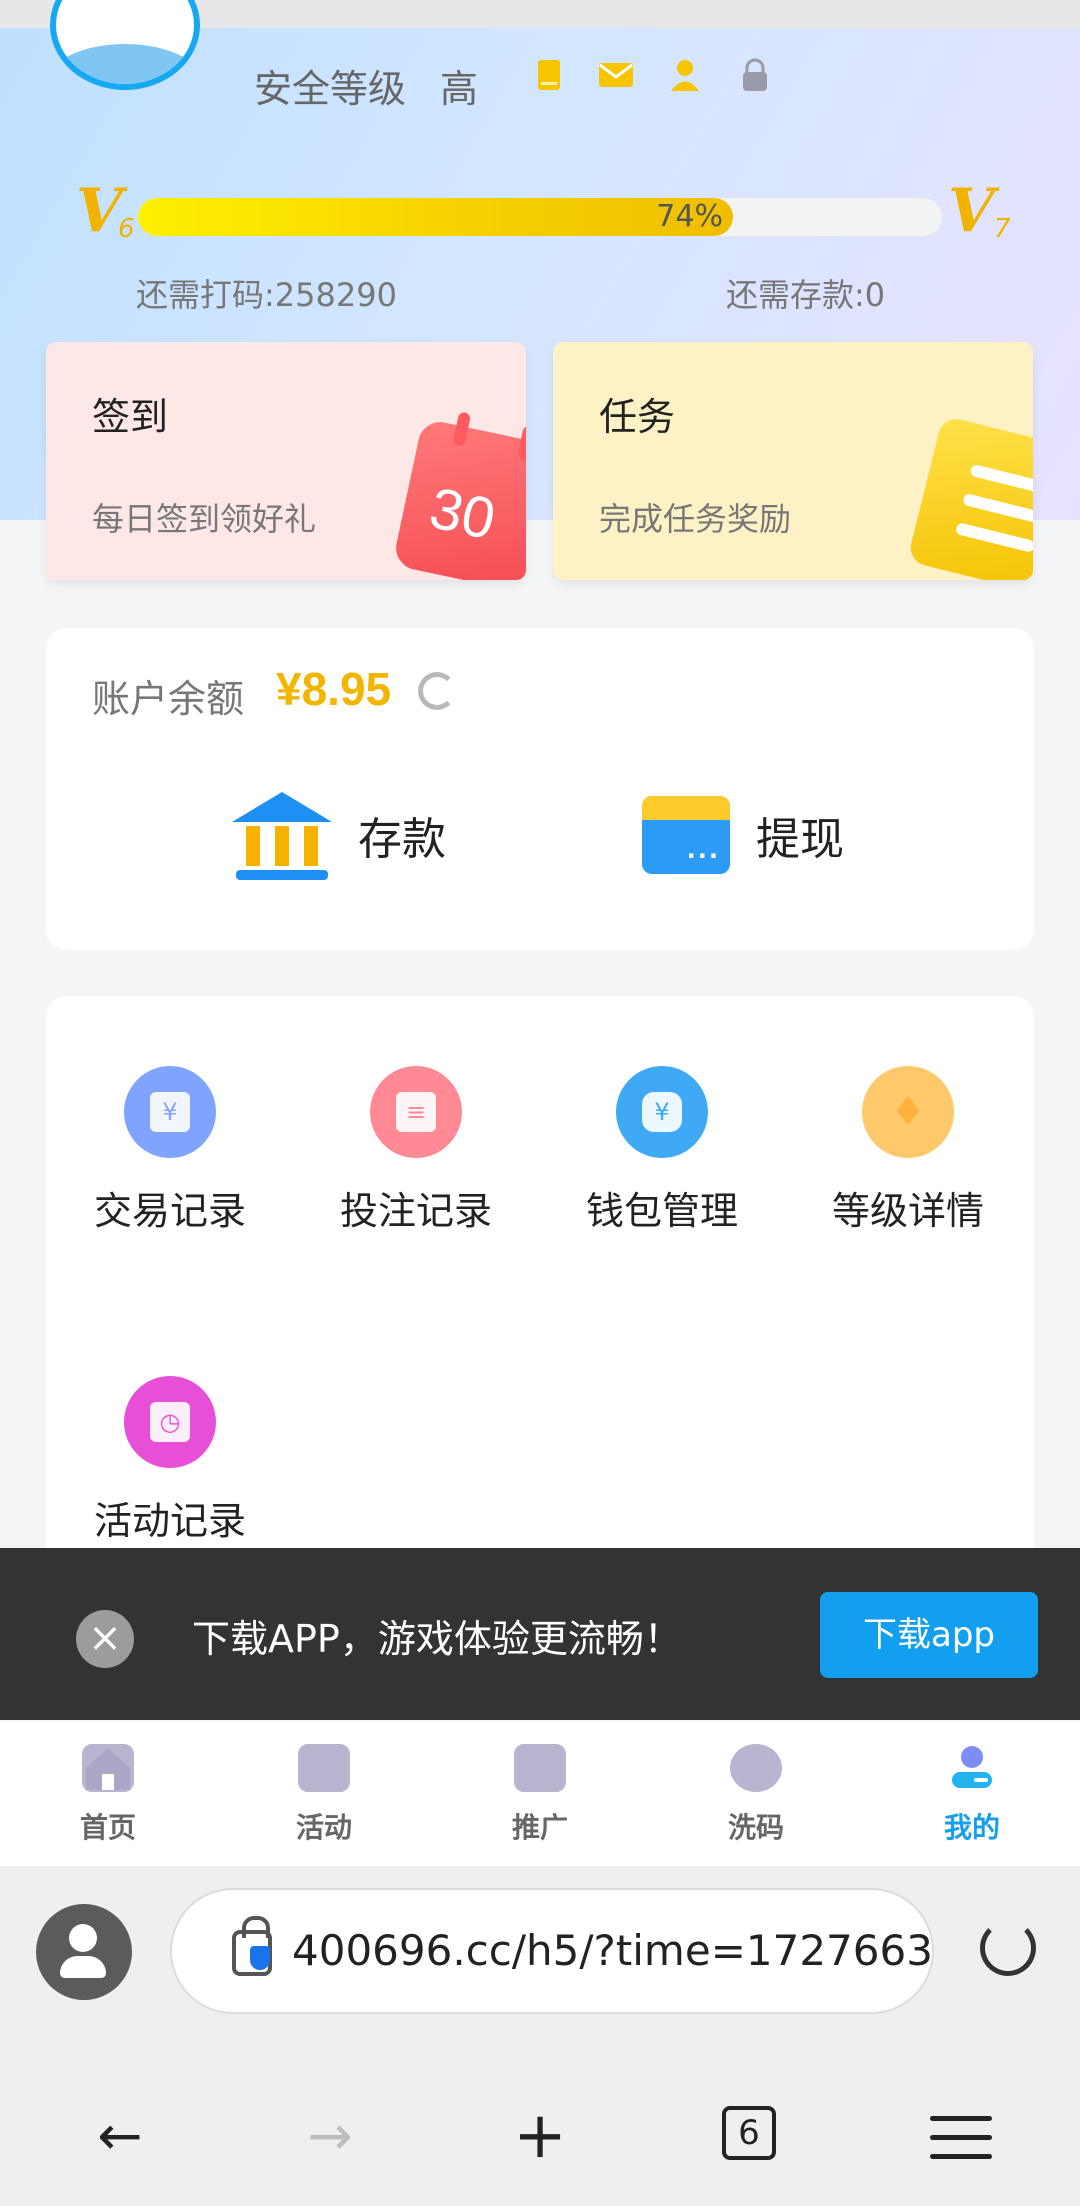  I want to click on balance-label: 账户余额, so click(168, 699).